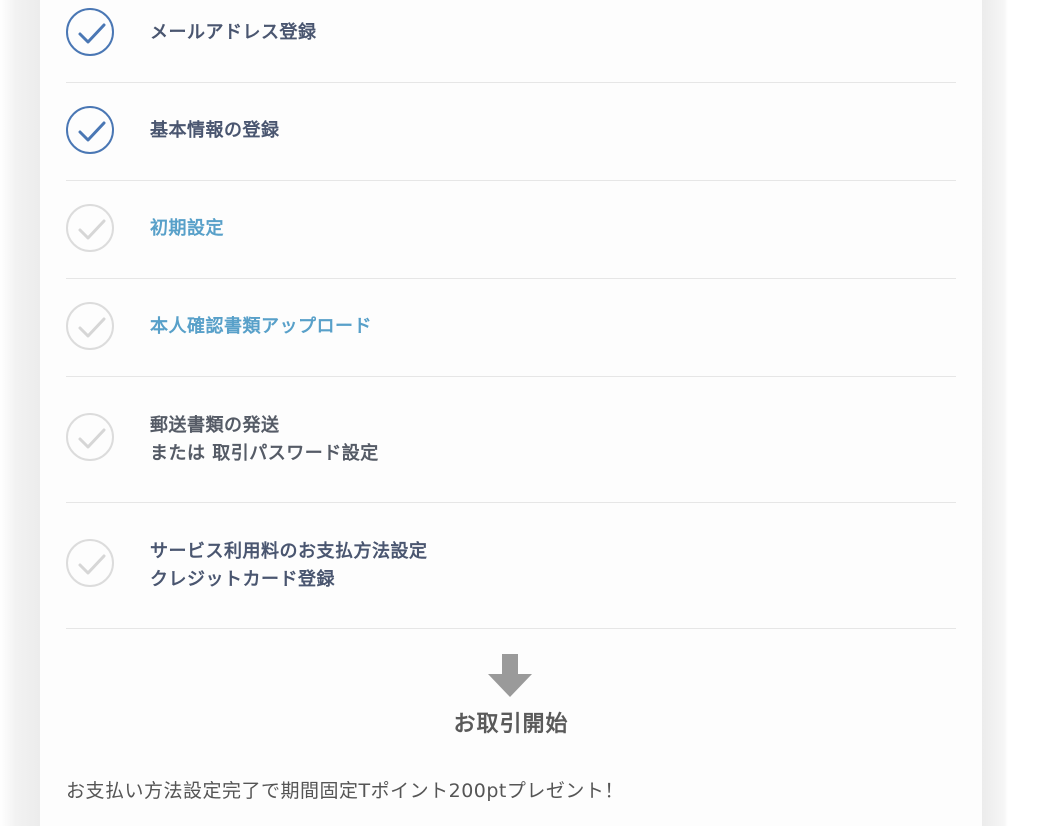 The width and height of the screenshot is (1044, 826). Describe the element at coordinates (511, 131) in the screenshot. I see `step-item-basic-info: 基本情報の登録` at that location.